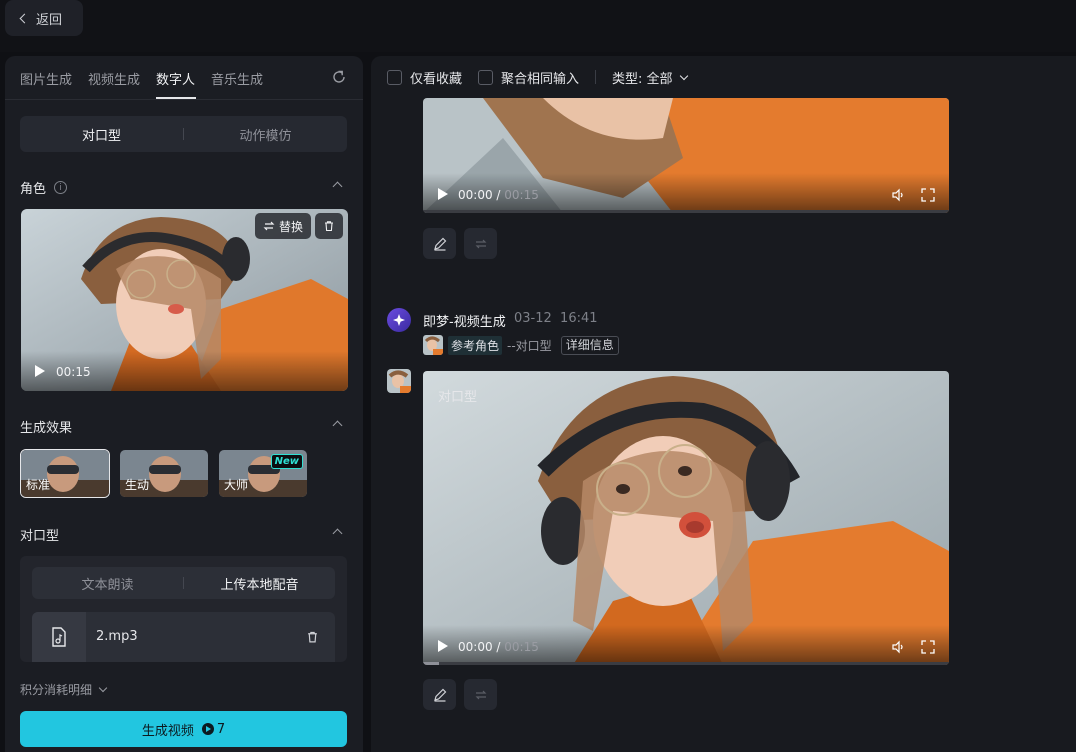 This screenshot has width=1076, height=752. I want to click on tab-image-gen: 图片生成, so click(46, 78).